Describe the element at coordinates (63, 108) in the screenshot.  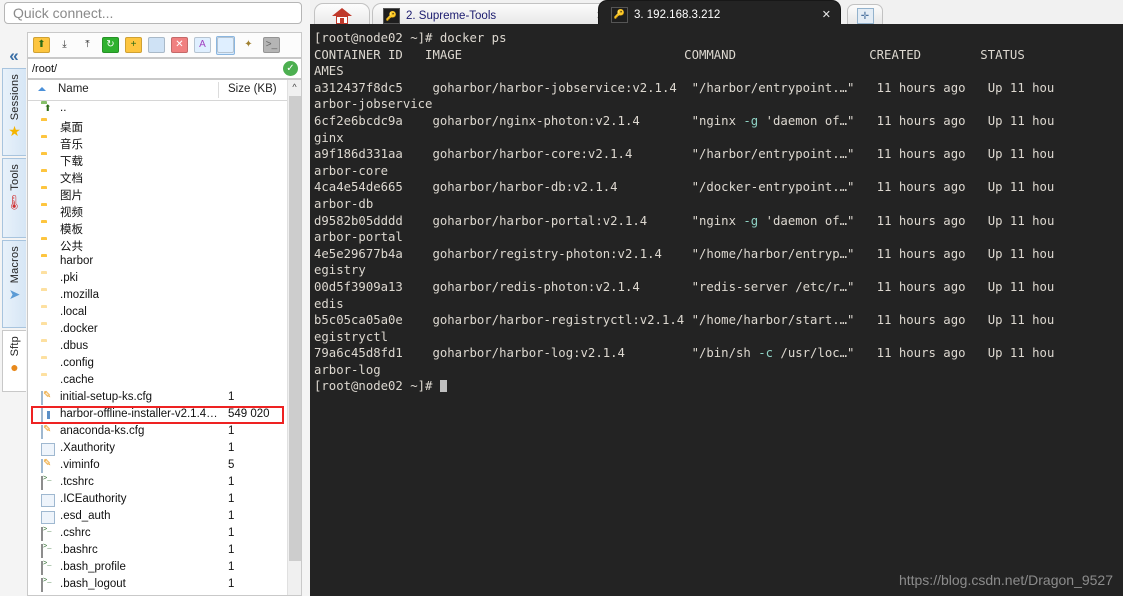
I see `file-name: ..` at that location.